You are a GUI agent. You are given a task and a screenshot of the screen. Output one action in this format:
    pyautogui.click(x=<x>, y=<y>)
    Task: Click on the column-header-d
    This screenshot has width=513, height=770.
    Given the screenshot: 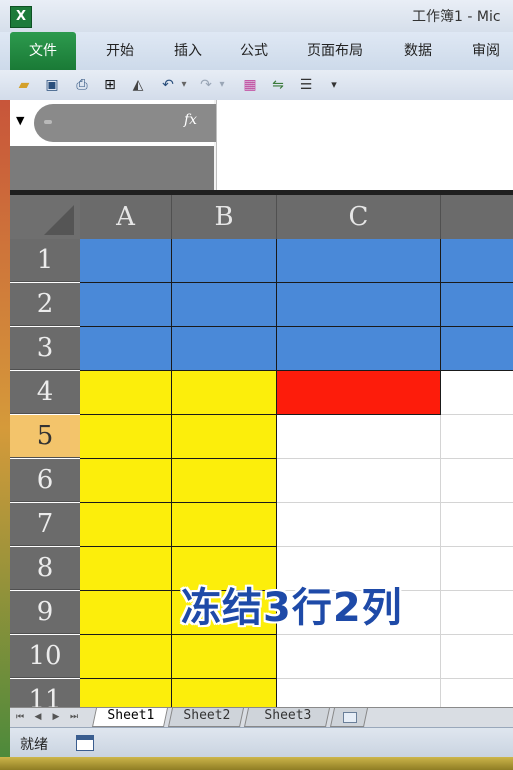 What is the action you would take?
    pyautogui.click(x=477, y=217)
    